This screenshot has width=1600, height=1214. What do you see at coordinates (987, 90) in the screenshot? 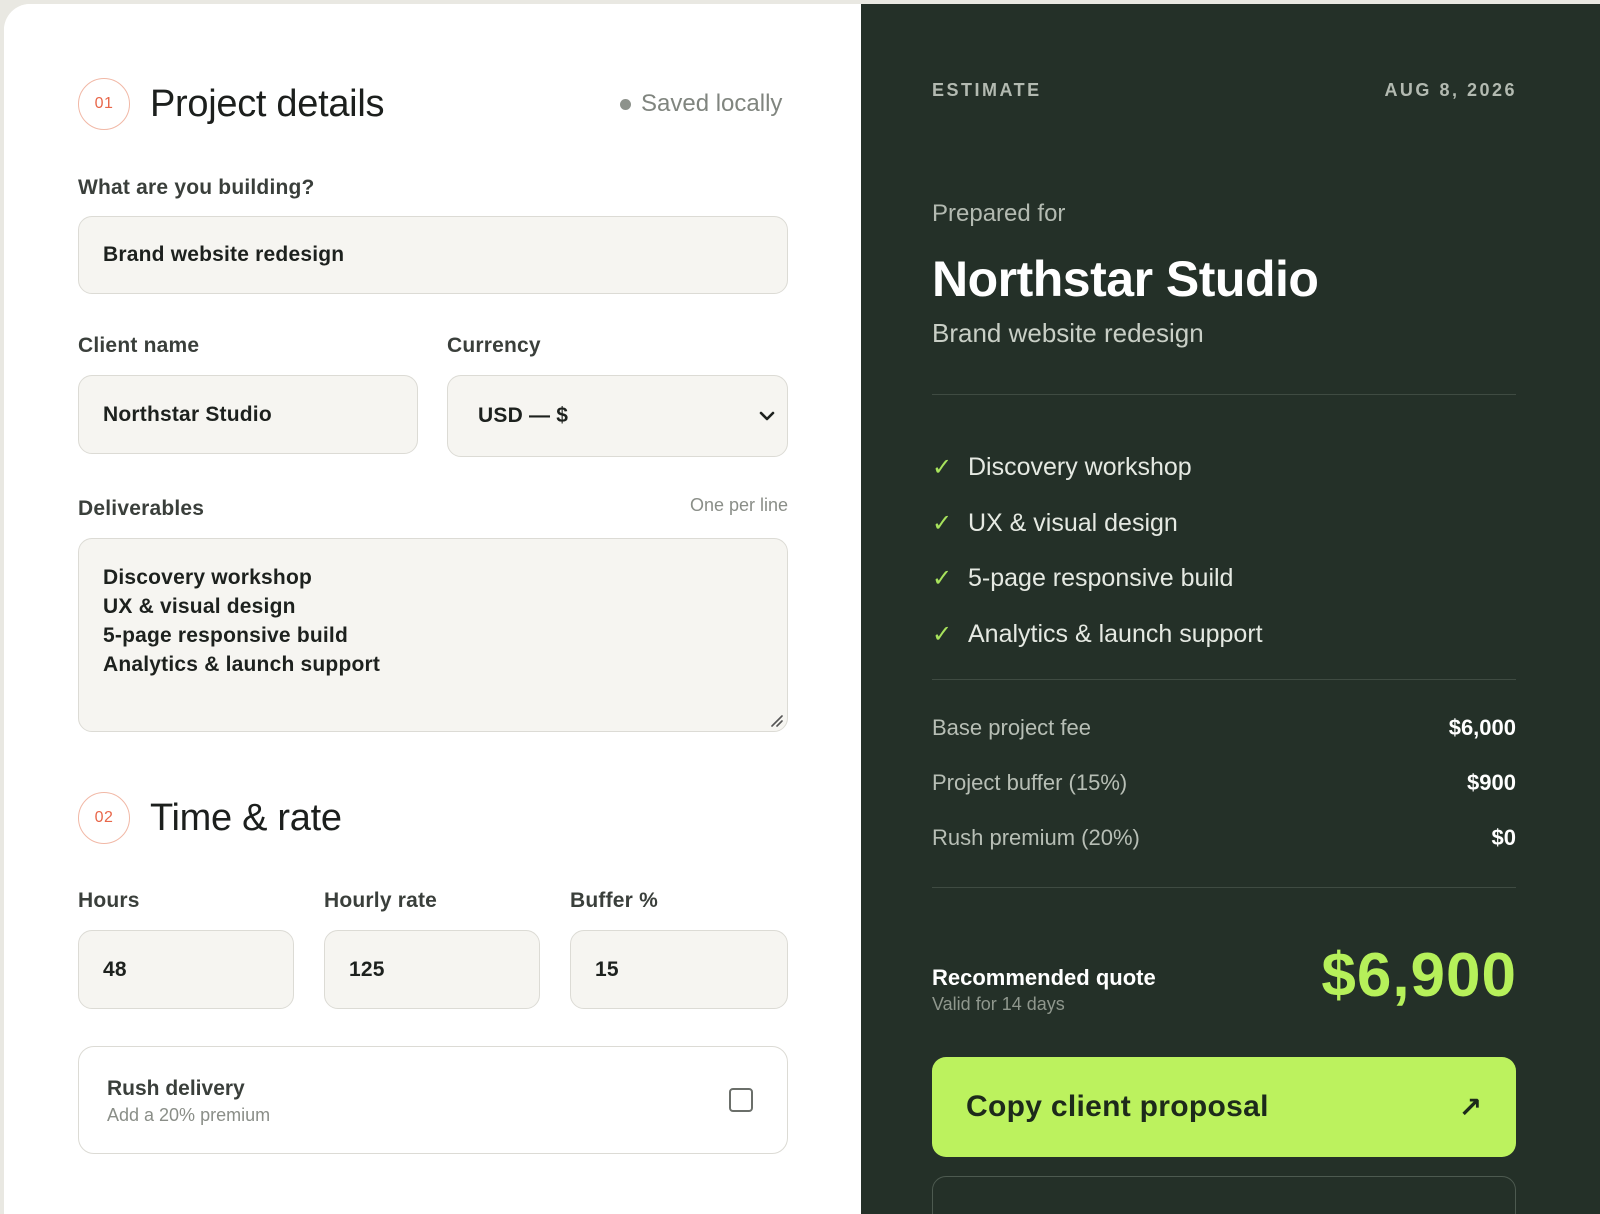
I see `estimate-eyebrow: ESTIMATE` at bounding box center [987, 90].